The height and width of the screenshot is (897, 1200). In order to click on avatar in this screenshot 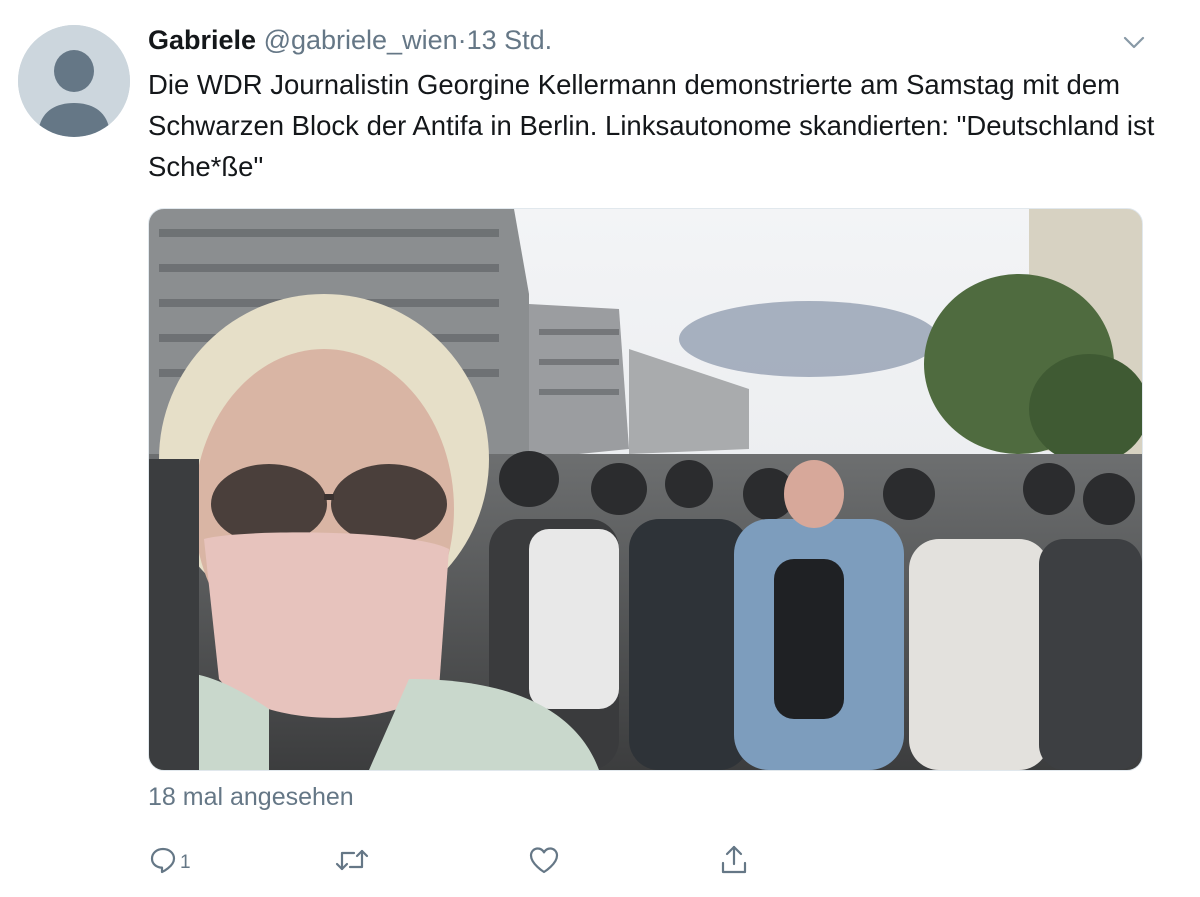, I will do `click(74, 81)`.